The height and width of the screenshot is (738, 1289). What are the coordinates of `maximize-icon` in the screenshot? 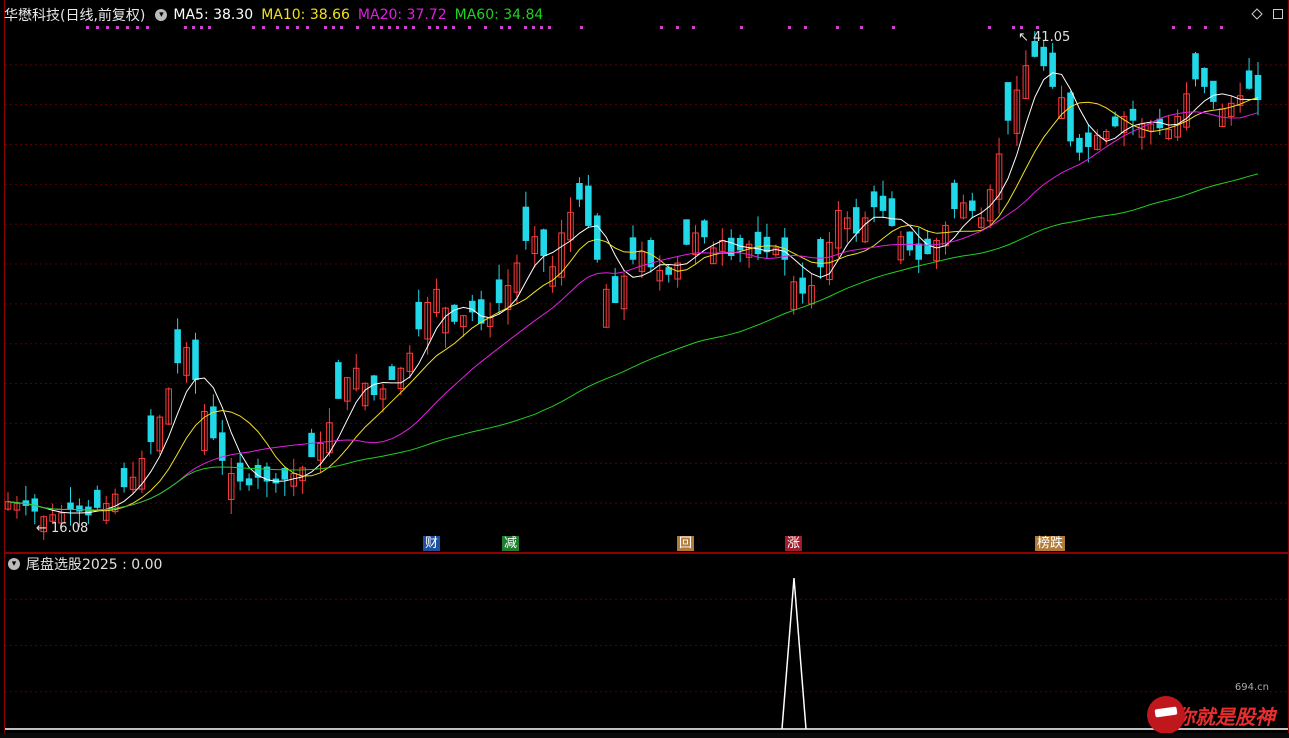 It's located at (1278, 14).